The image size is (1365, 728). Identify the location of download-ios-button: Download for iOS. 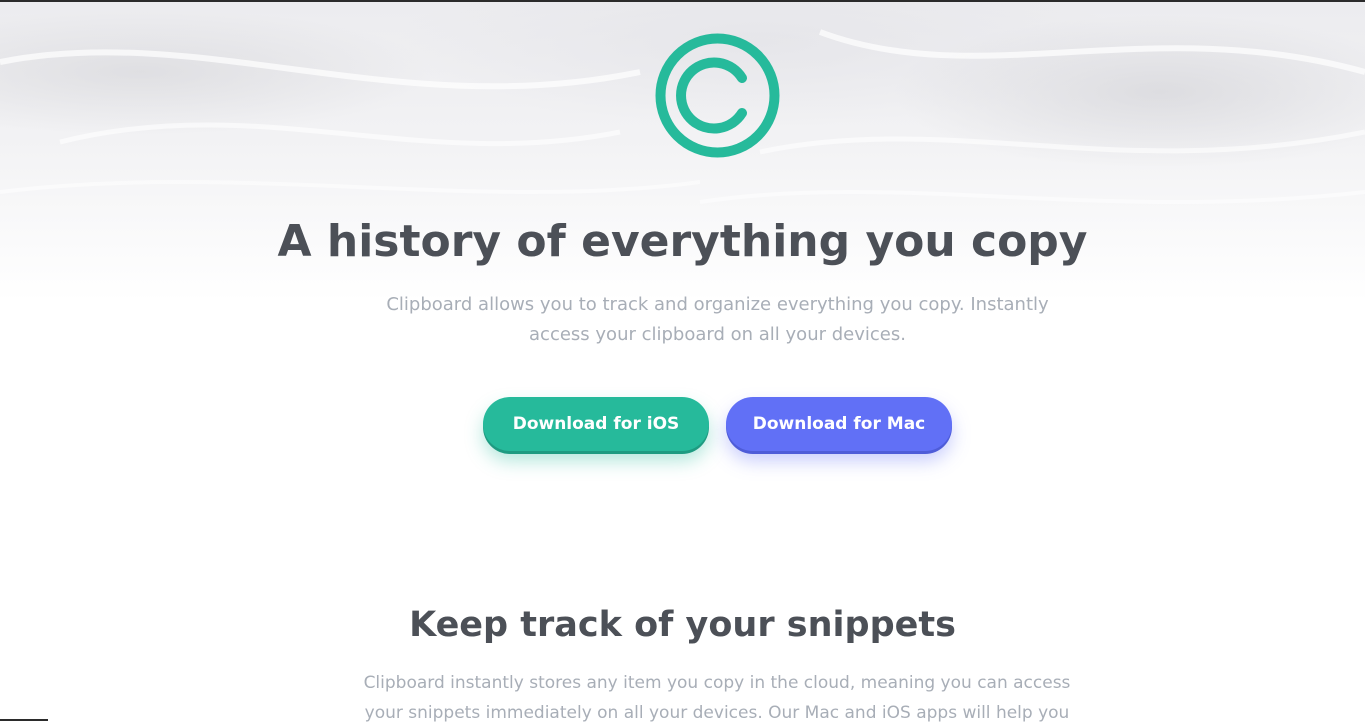
(596, 424).